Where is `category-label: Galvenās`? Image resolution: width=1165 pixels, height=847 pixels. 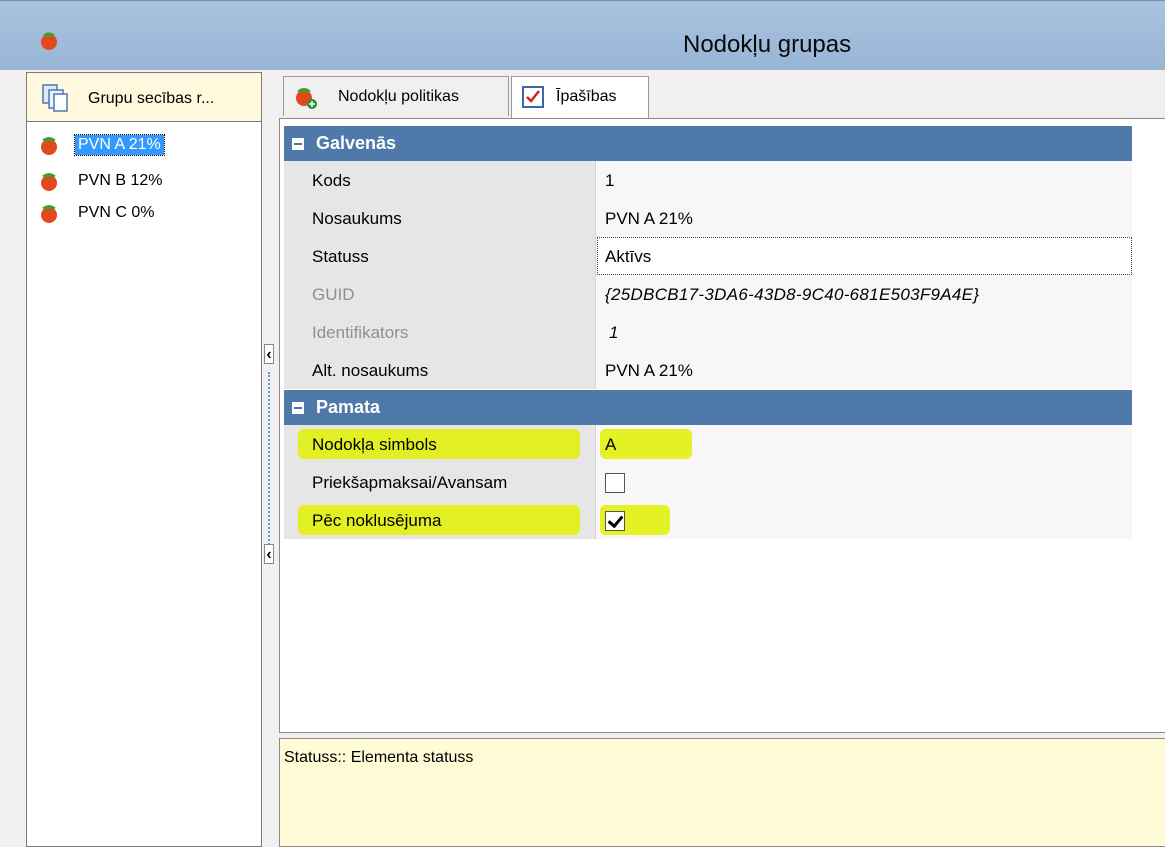 category-label: Galvenās is located at coordinates (356, 143).